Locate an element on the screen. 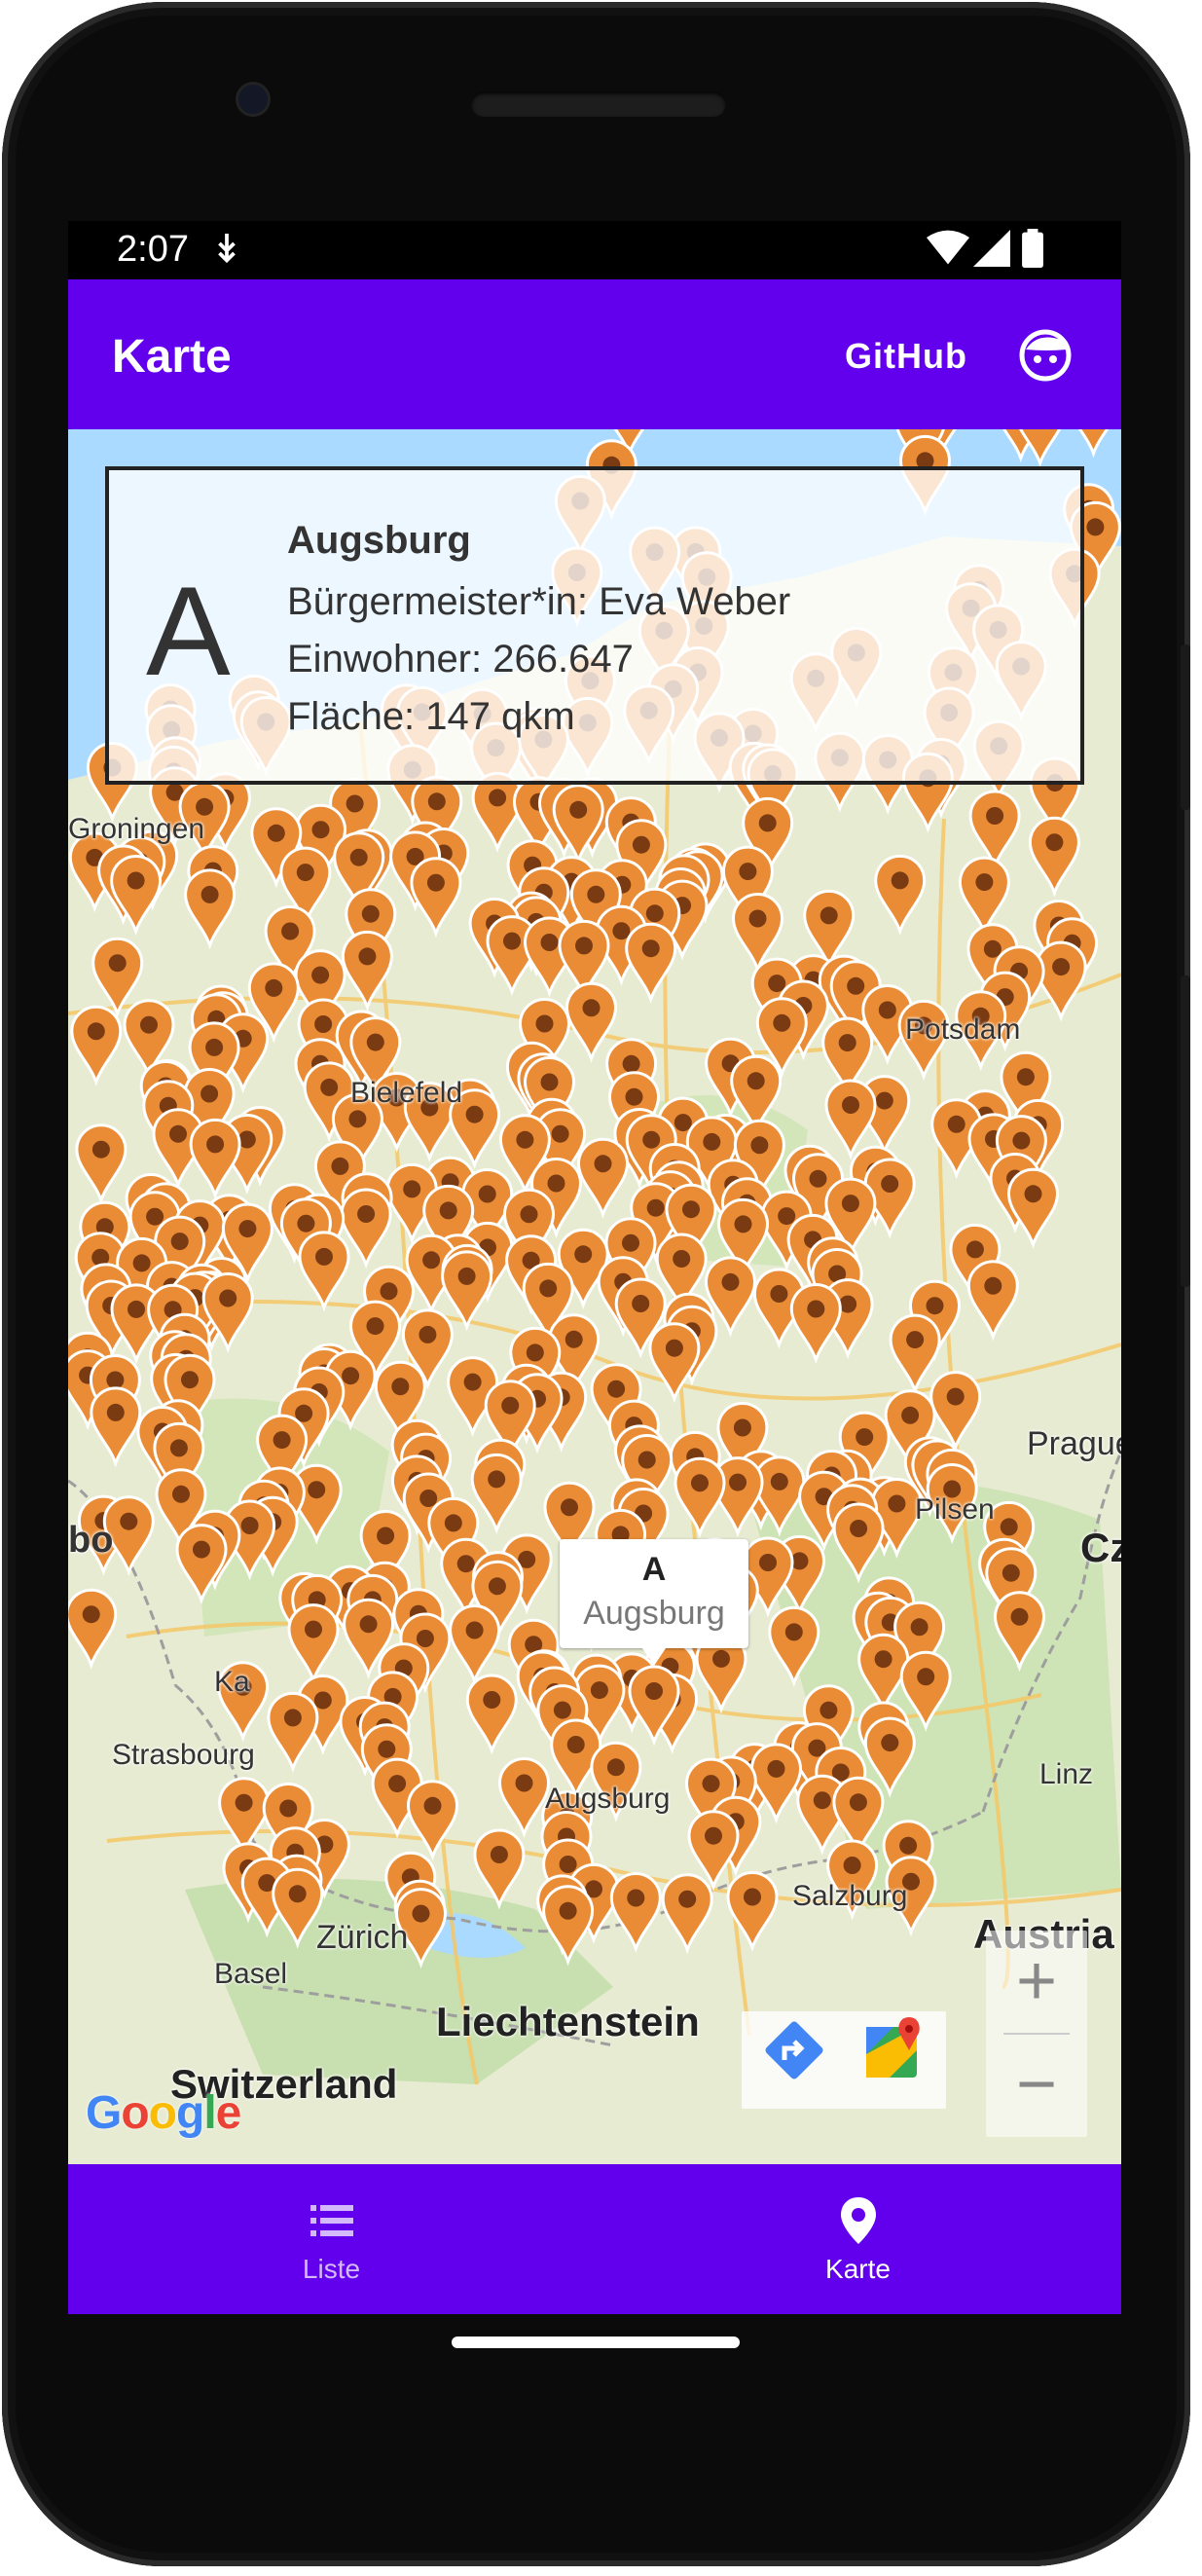  status-bar: 2:07 is located at coordinates (594, 250).